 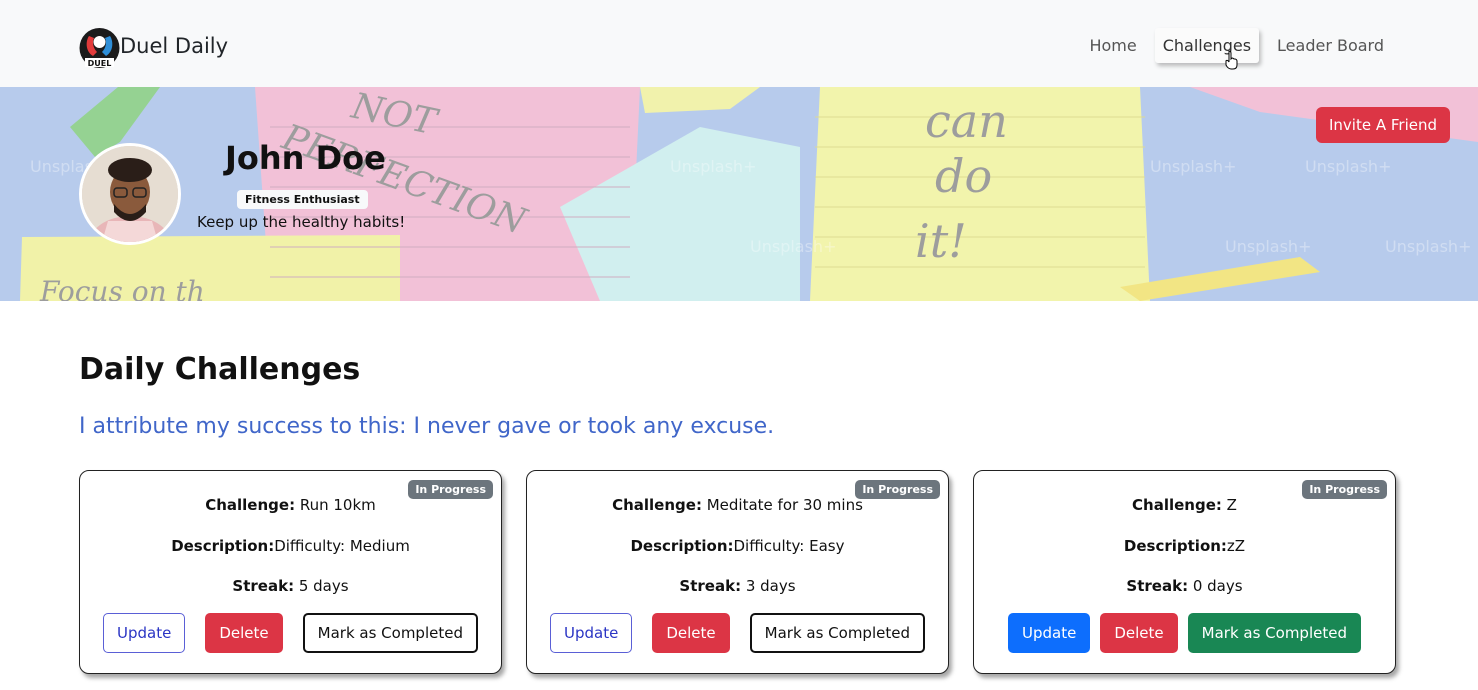 I want to click on brand: DUEL Duel Daily, so click(x=153, y=48).